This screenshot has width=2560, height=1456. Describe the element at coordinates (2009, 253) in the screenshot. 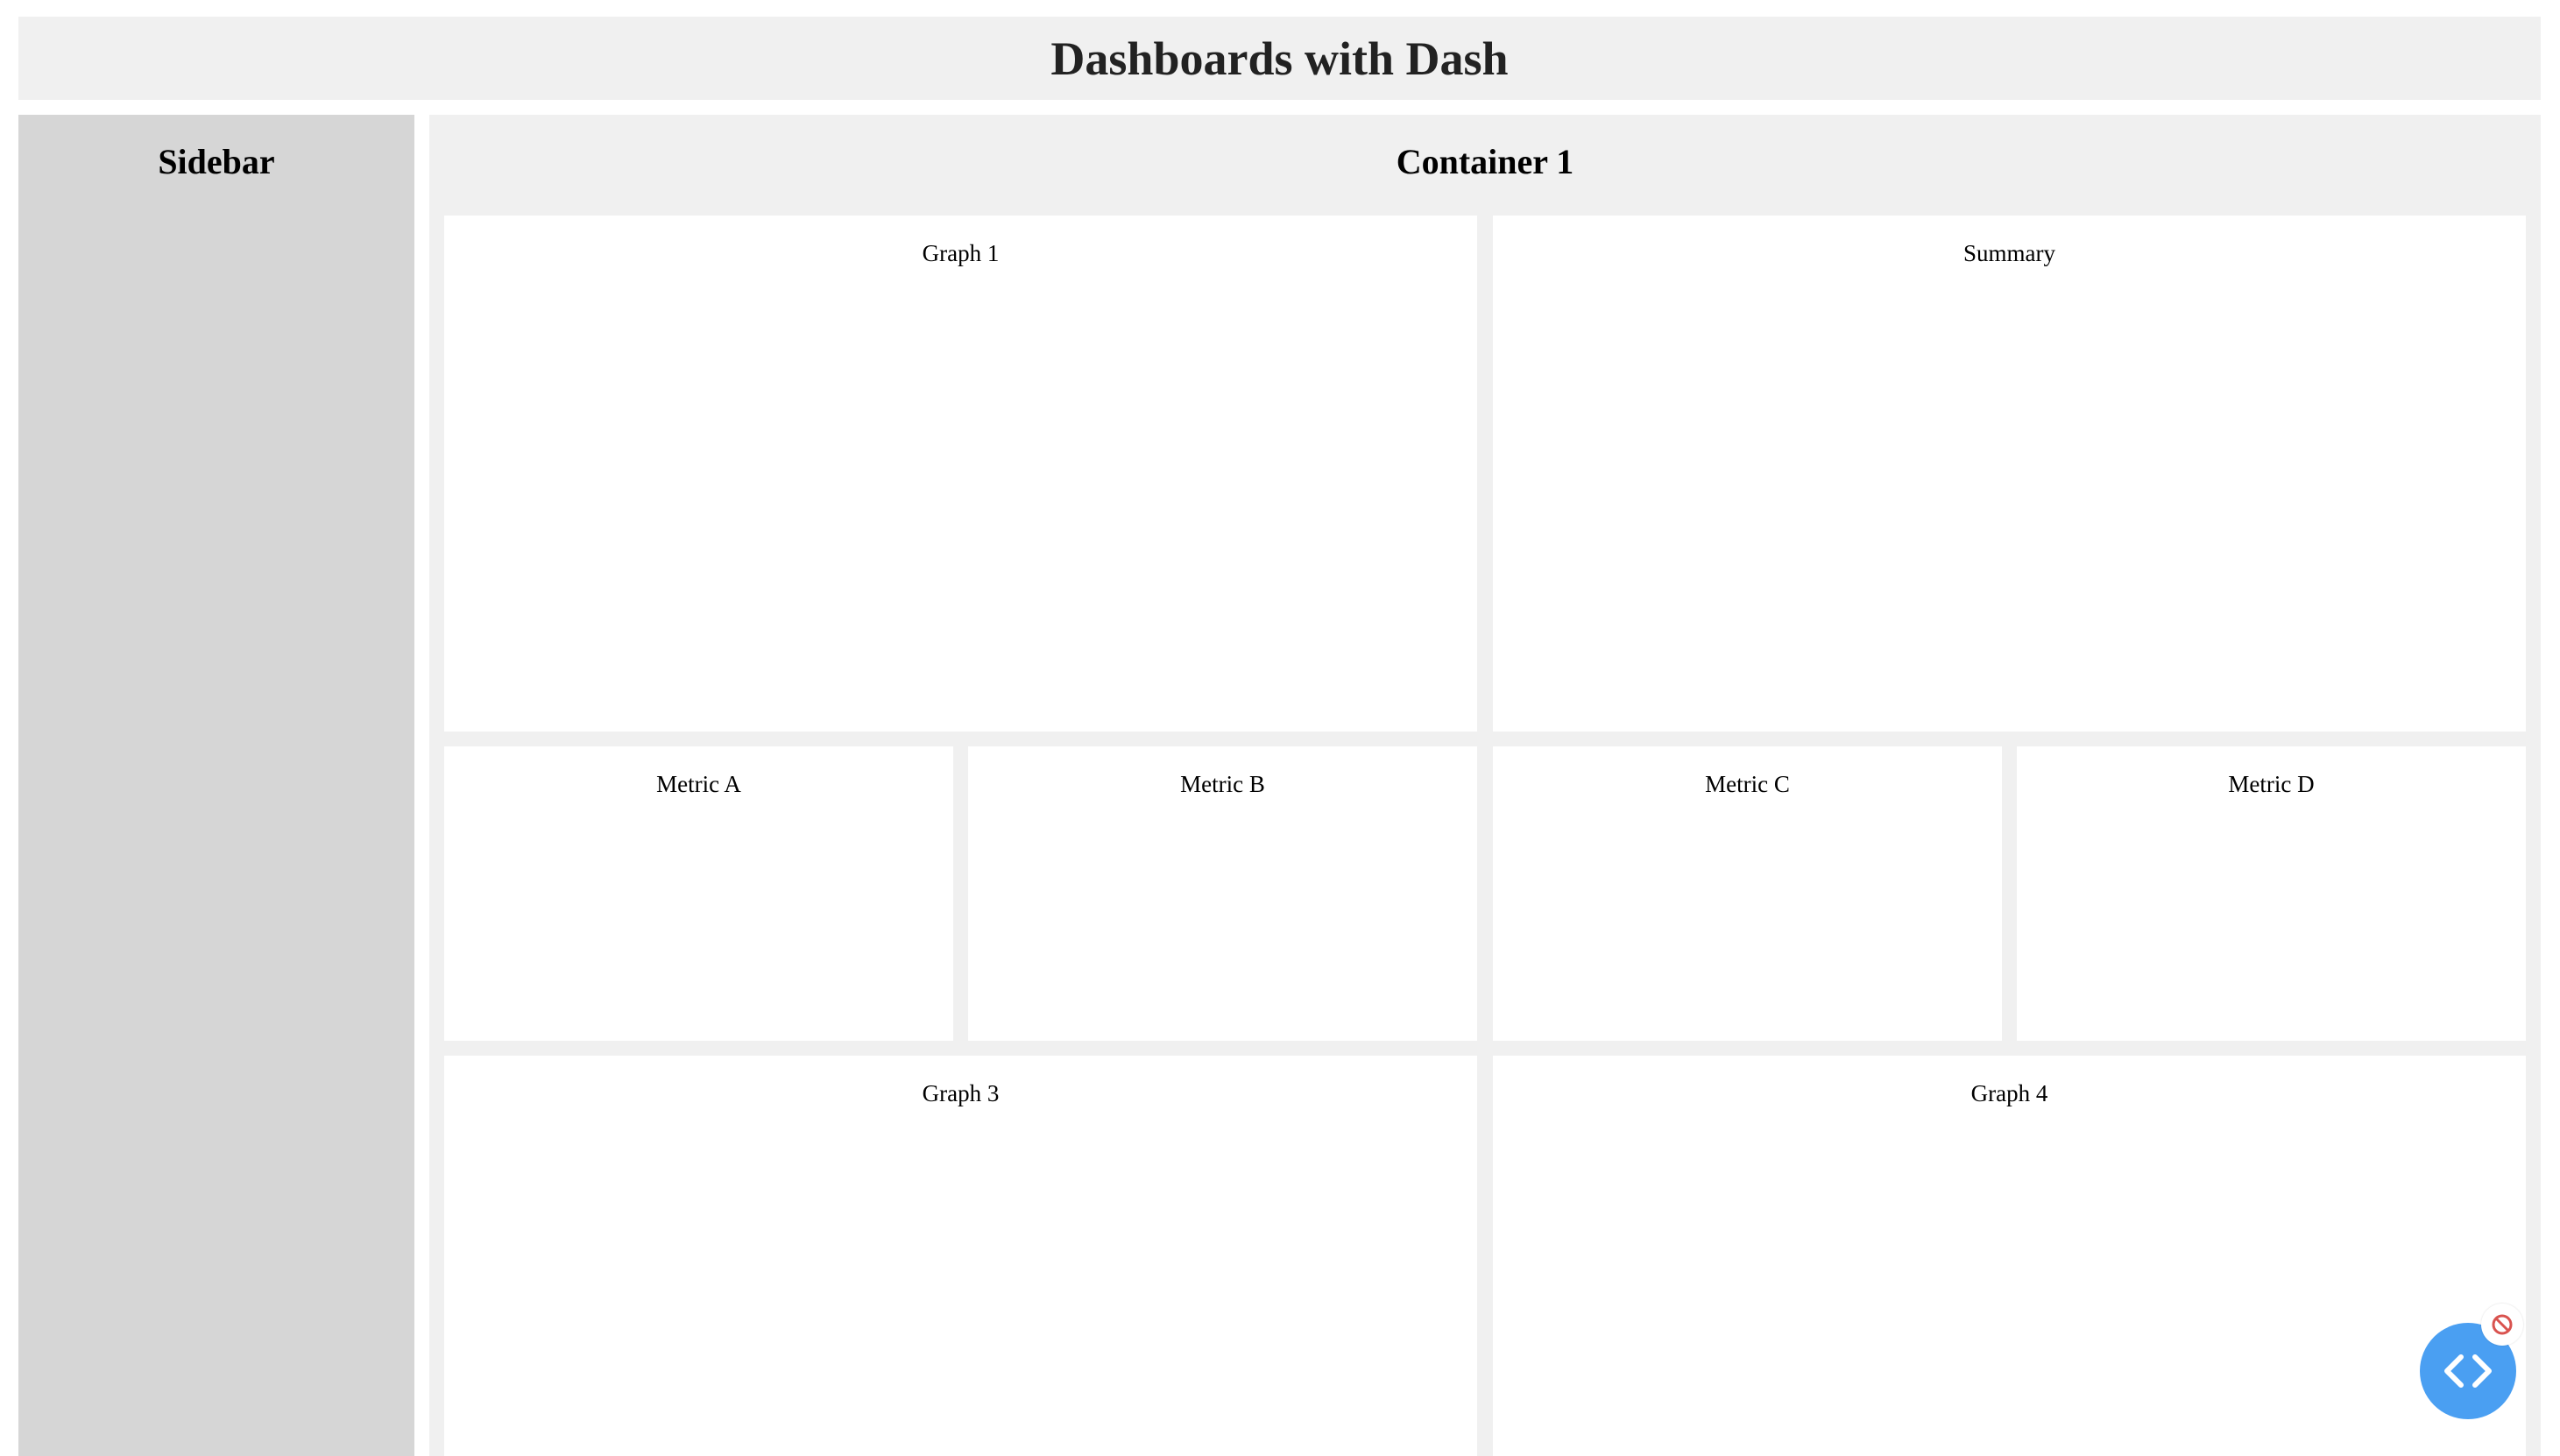

I see `summary-title: Summary` at that location.